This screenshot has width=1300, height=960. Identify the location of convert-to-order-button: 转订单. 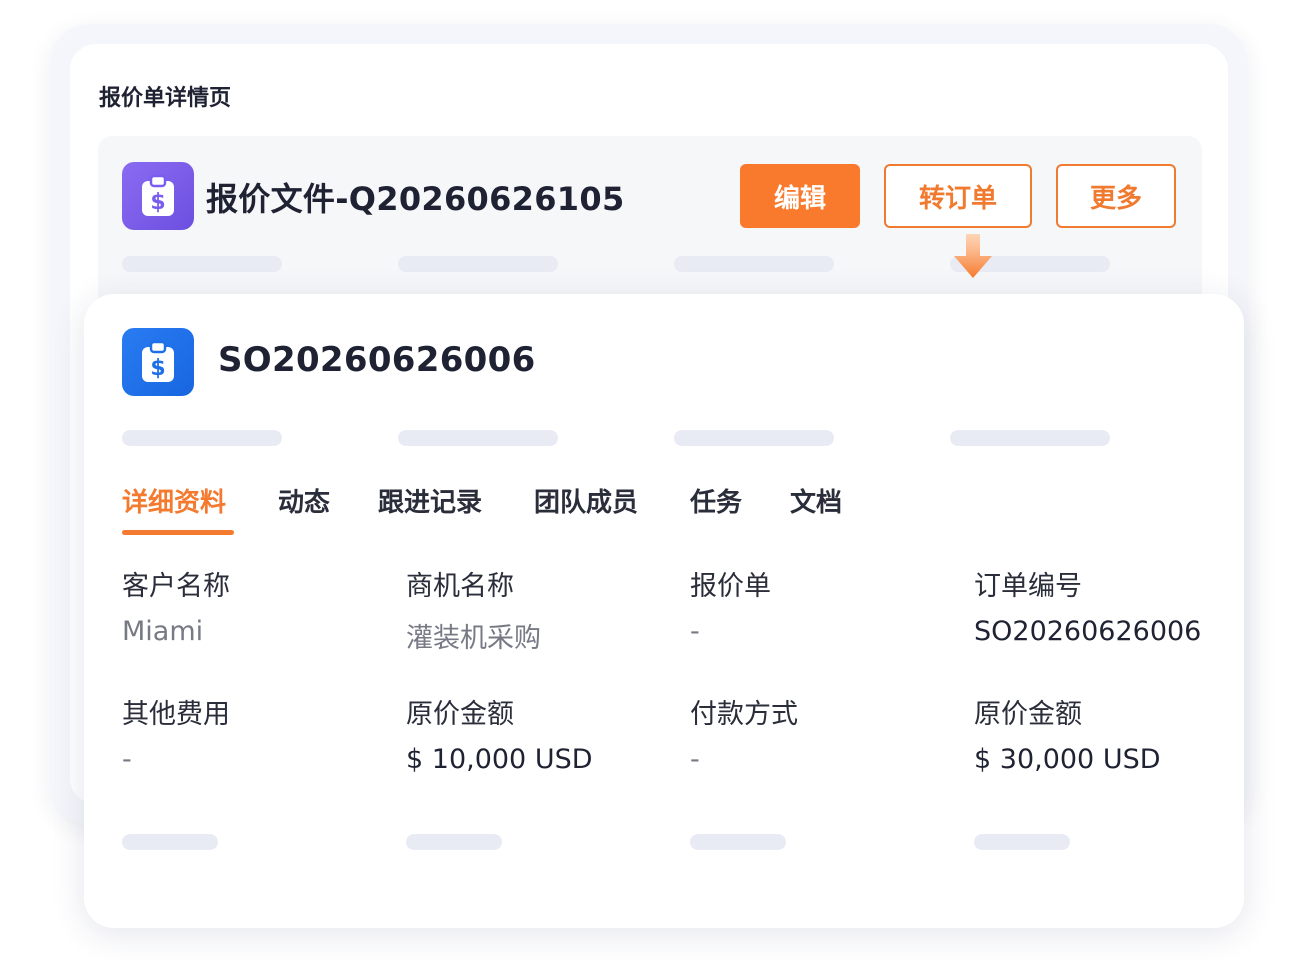
(958, 196).